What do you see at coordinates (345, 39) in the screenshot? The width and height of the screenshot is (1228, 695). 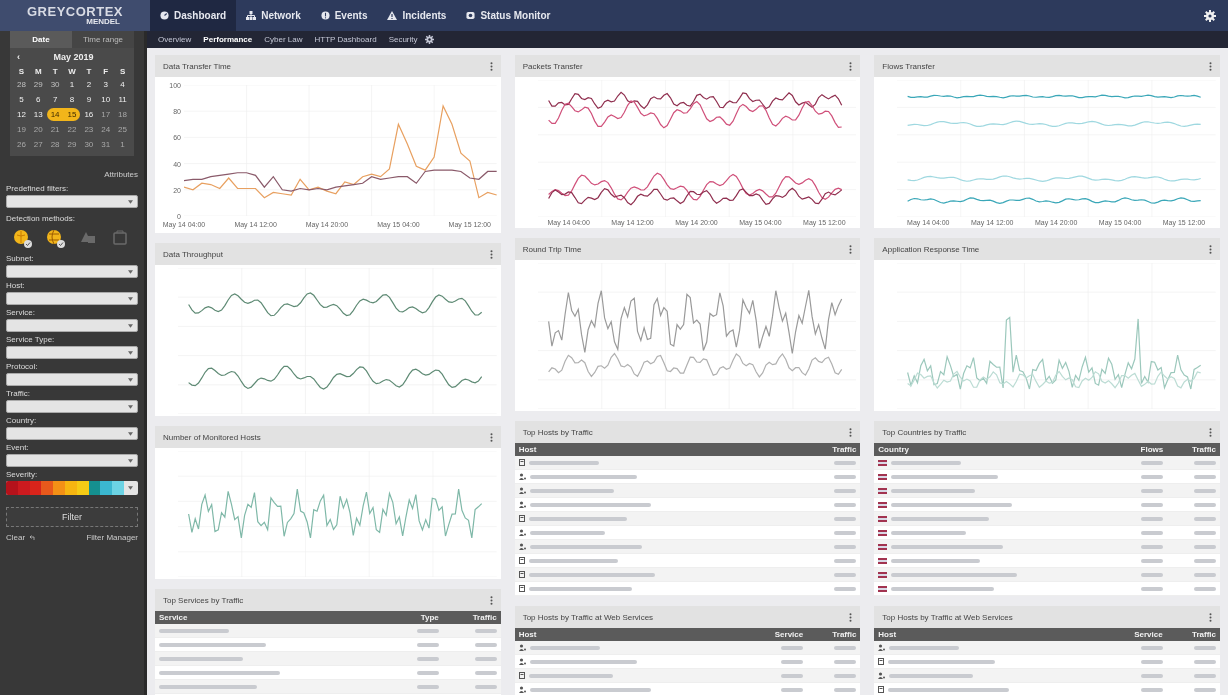 I see `sub-nav-tab: HTTP Dashboard` at bounding box center [345, 39].